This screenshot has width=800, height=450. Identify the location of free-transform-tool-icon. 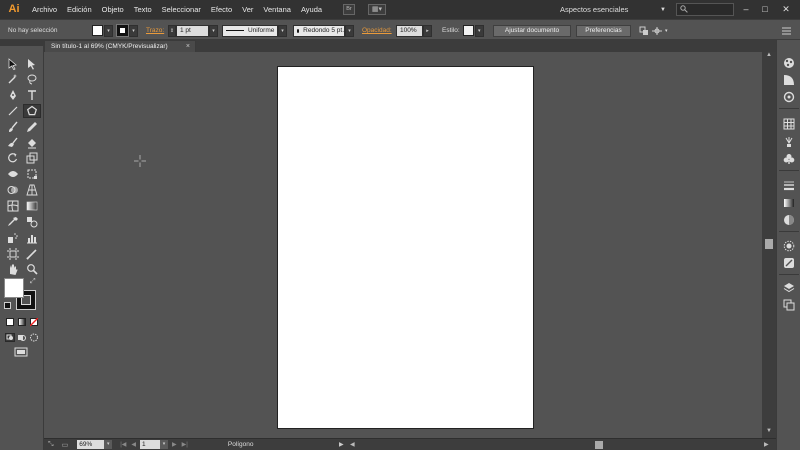
(32, 174).